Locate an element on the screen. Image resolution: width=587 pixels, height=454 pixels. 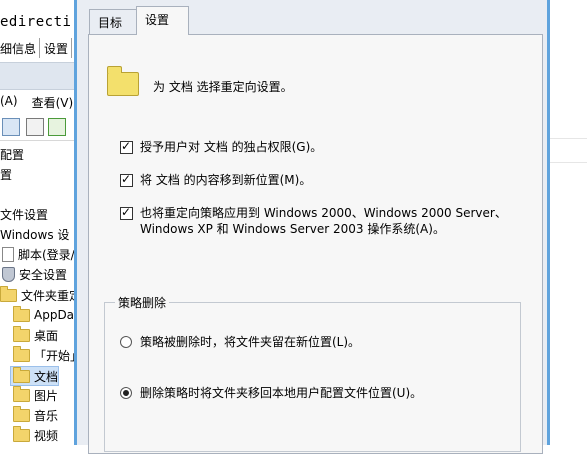
details-pane is located at coordinates (568, 222).